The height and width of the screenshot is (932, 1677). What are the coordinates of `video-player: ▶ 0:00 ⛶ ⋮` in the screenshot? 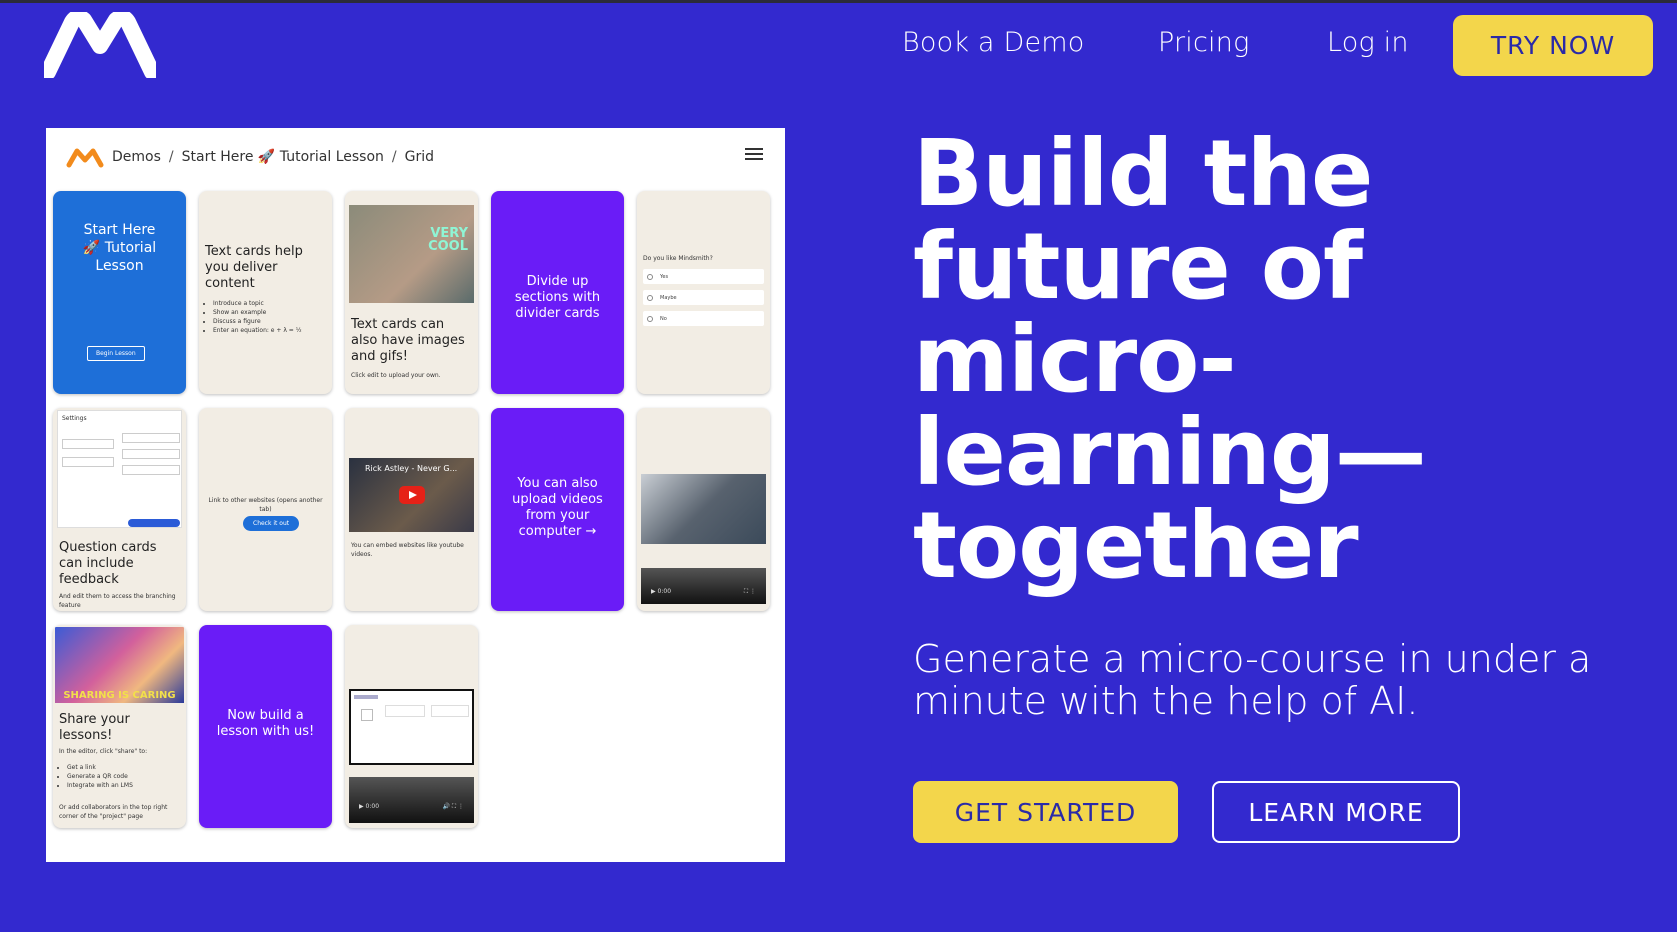 It's located at (703, 586).